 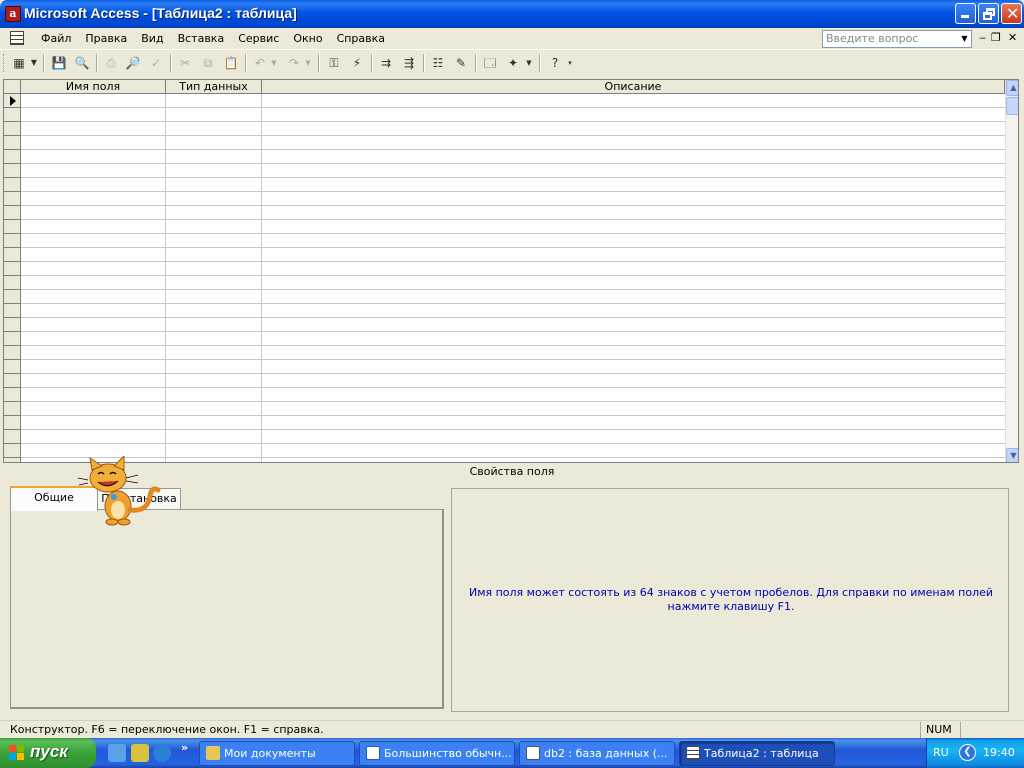 I want to click on mdi-restore-icon: ❐, so click(x=996, y=37).